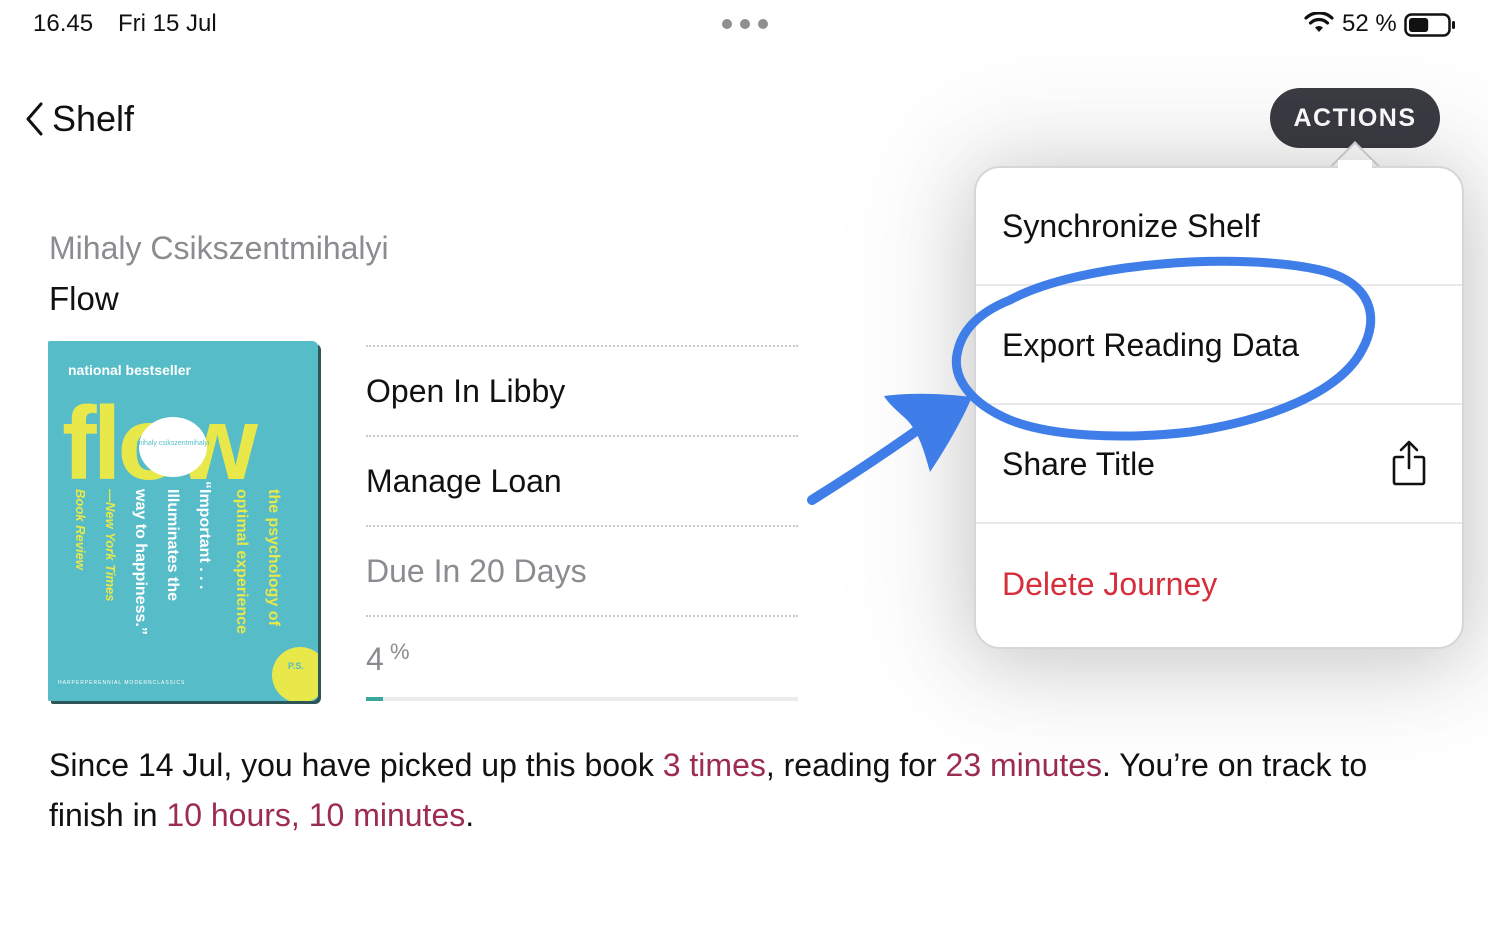  What do you see at coordinates (582, 699) in the screenshot?
I see `progress-track` at bounding box center [582, 699].